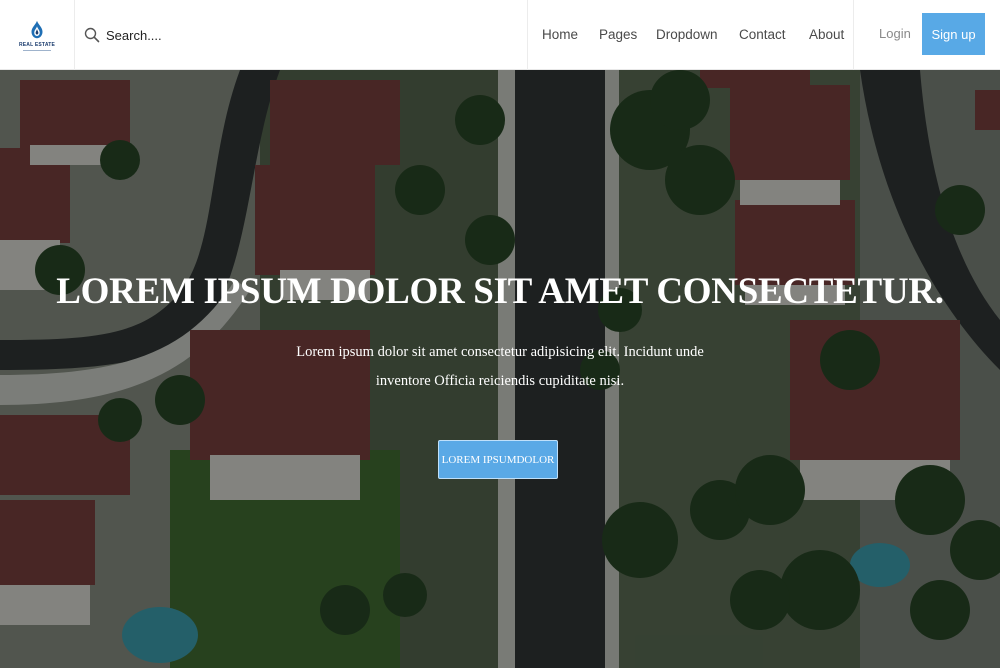 Image resolution: width=1000 pixels, height=668 pixels. I want to click on login-link: Login, so click(895, 33).